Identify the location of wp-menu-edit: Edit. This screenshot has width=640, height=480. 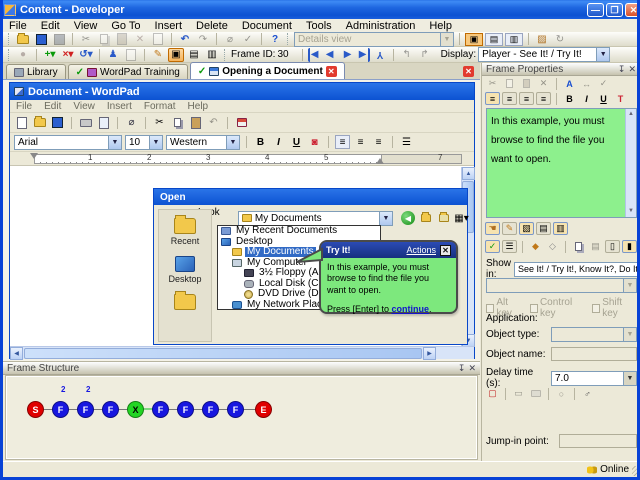
(52, 106).